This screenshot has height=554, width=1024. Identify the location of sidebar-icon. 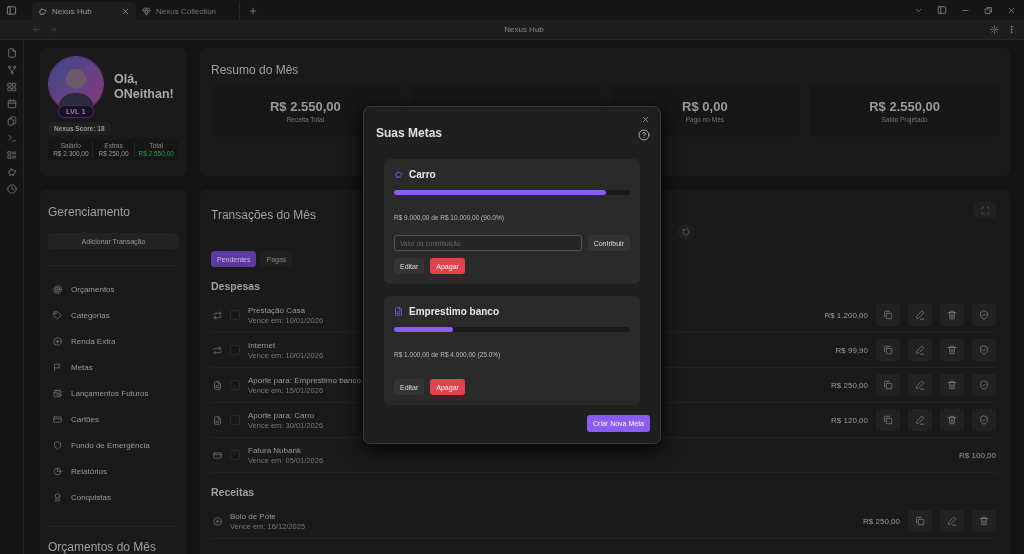
(942, 10).